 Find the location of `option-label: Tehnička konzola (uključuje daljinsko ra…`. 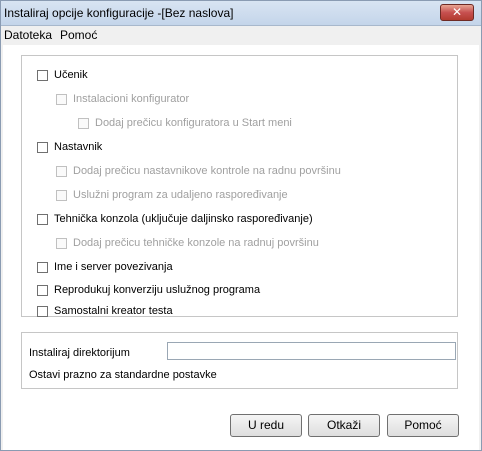

option-label: Tehnička konzola (uključuje daljinsko ra… is located at coordinates (183, 219).